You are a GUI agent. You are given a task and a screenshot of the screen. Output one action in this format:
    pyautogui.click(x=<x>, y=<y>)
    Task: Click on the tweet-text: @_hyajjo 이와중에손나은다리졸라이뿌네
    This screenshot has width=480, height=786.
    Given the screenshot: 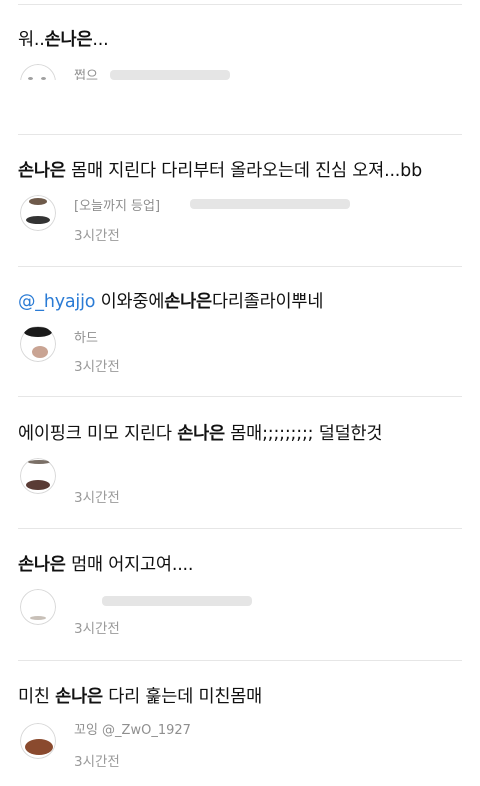 What is the action you would take?
    pyautogui.click(x=240, y=302)
    